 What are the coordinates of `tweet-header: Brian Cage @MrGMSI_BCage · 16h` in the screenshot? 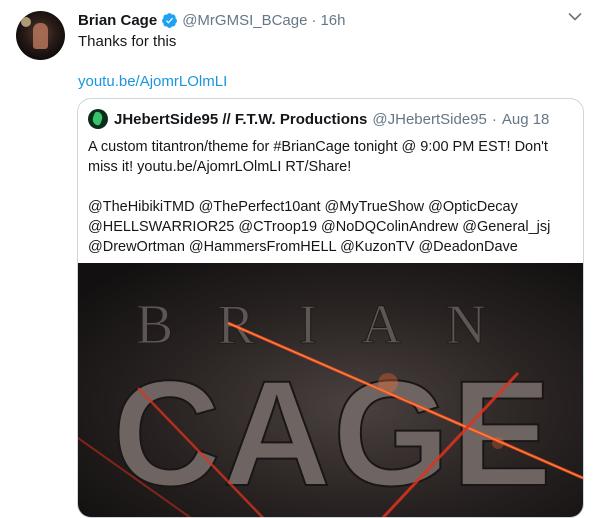 It's located at (212, 20).